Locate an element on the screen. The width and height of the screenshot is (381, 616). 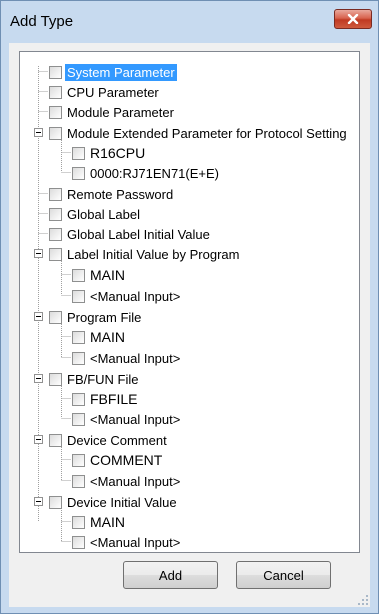
tree-item-label: Module Parameter is located at coordinates (120, 112).